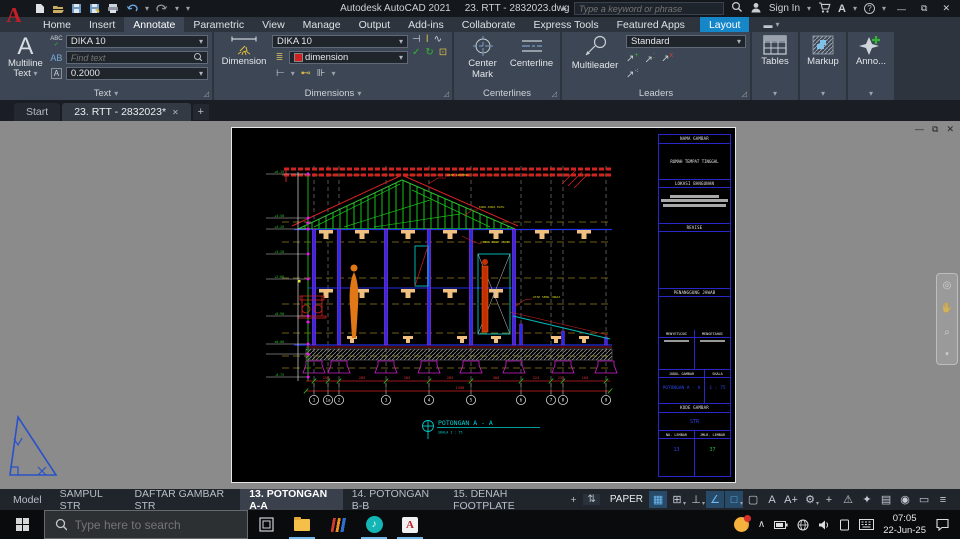 This screenshot has width=960, height=539. What do you see at coordinates (175, 112) in the screenshot?
I see `file-tab-close-icon: ✕` at bounding box center [175, 112].